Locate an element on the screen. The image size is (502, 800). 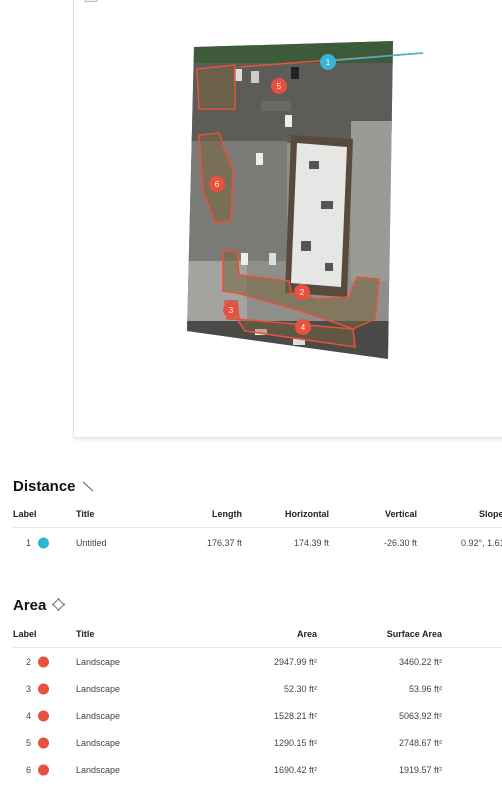
col-vertical: Vertical is located at coordinates (400, 513).